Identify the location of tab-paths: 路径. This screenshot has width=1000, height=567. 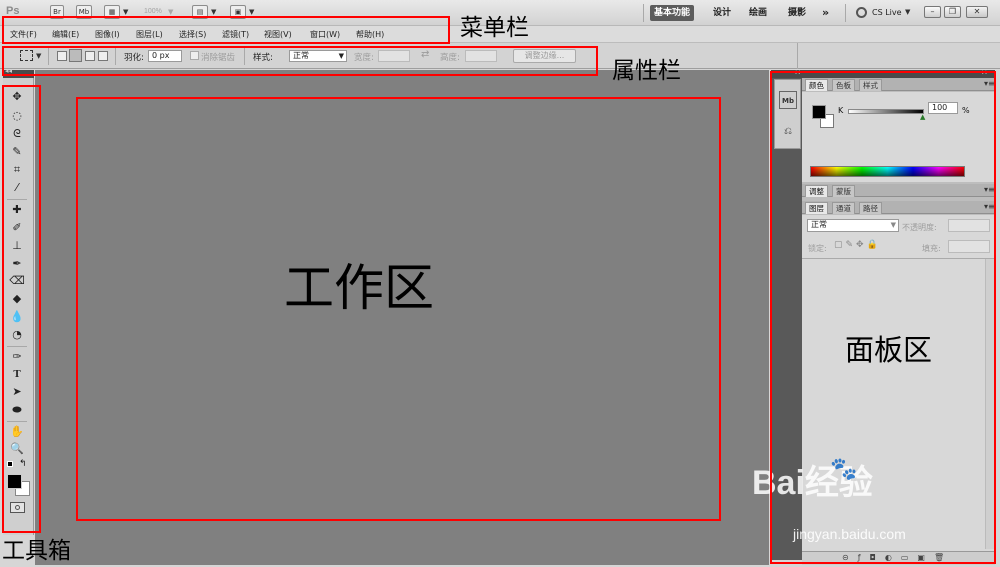
(870, 208).